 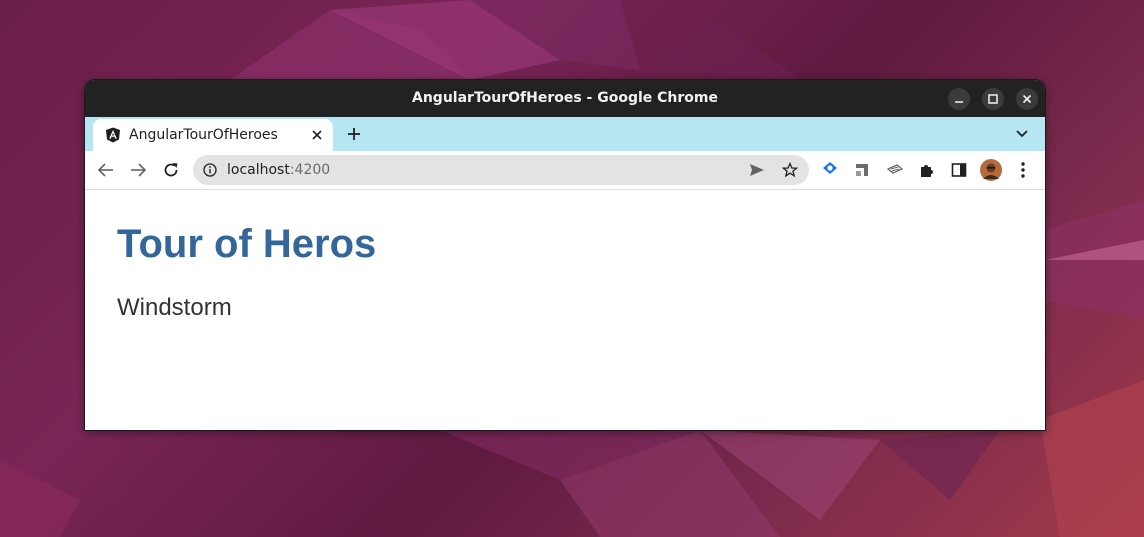 What do you see at coordinates (959, 170) in the screenshot?
I see `side-panel-icon` at bounding box center [959, 170].